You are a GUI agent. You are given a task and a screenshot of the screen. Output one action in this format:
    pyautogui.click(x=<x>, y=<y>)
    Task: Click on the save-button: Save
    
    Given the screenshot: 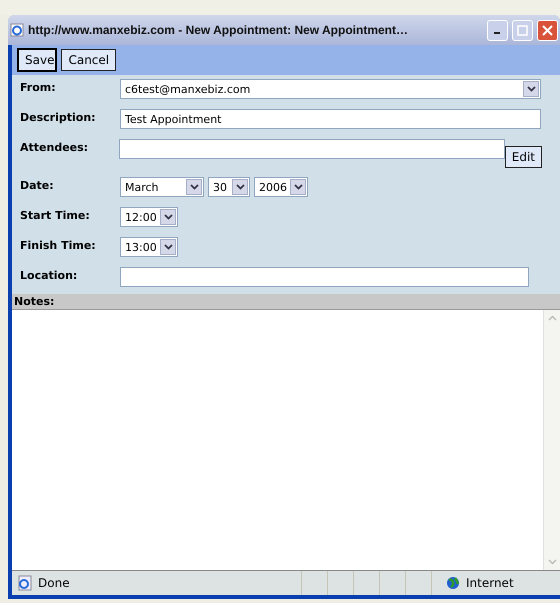 What is the action you would take?
    pyautogui.click(x=37, y=60)
    